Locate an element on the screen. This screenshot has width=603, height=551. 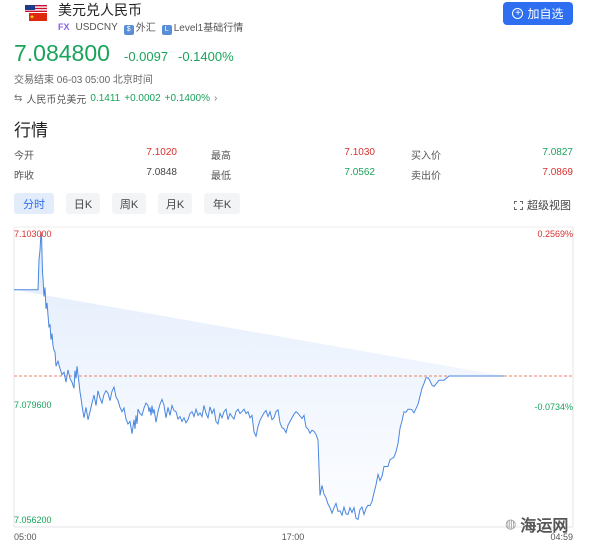
super-view-button: 超级视图 is located at coordinates (542, 205).